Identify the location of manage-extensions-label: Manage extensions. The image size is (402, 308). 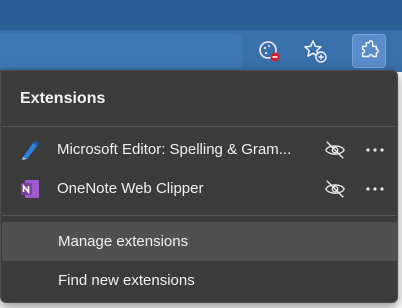
(123, 241).